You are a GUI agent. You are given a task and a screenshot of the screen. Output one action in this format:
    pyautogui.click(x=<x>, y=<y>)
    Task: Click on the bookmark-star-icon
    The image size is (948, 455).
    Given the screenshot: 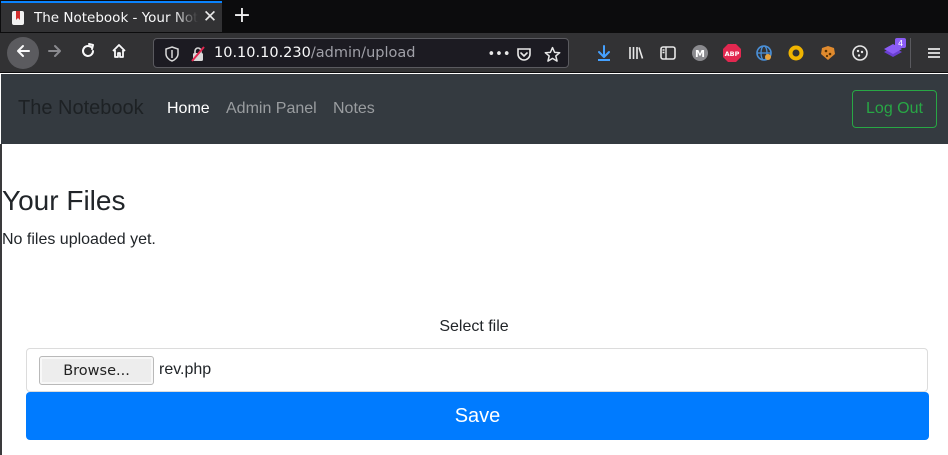 What is the action you would take?
    pyautogui.click(x=552, y=54)
    